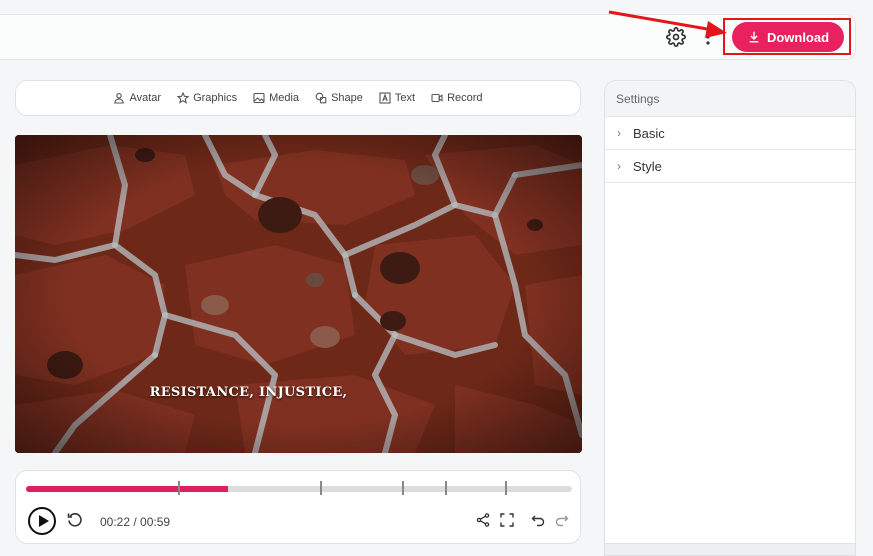 The height and width of the screenshot is (556, 873). Describe the element at coordinates (127, 489) in the screenshot. I see `timeline-progress` at that location.